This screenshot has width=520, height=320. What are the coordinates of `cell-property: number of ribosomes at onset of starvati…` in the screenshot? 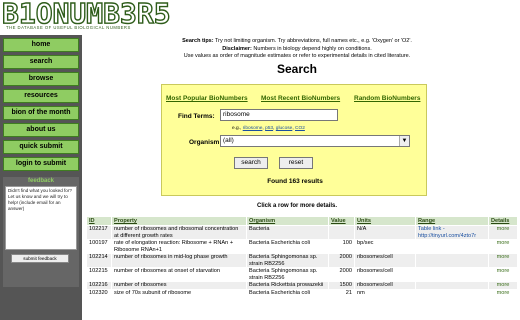 It's located at (179, 274).